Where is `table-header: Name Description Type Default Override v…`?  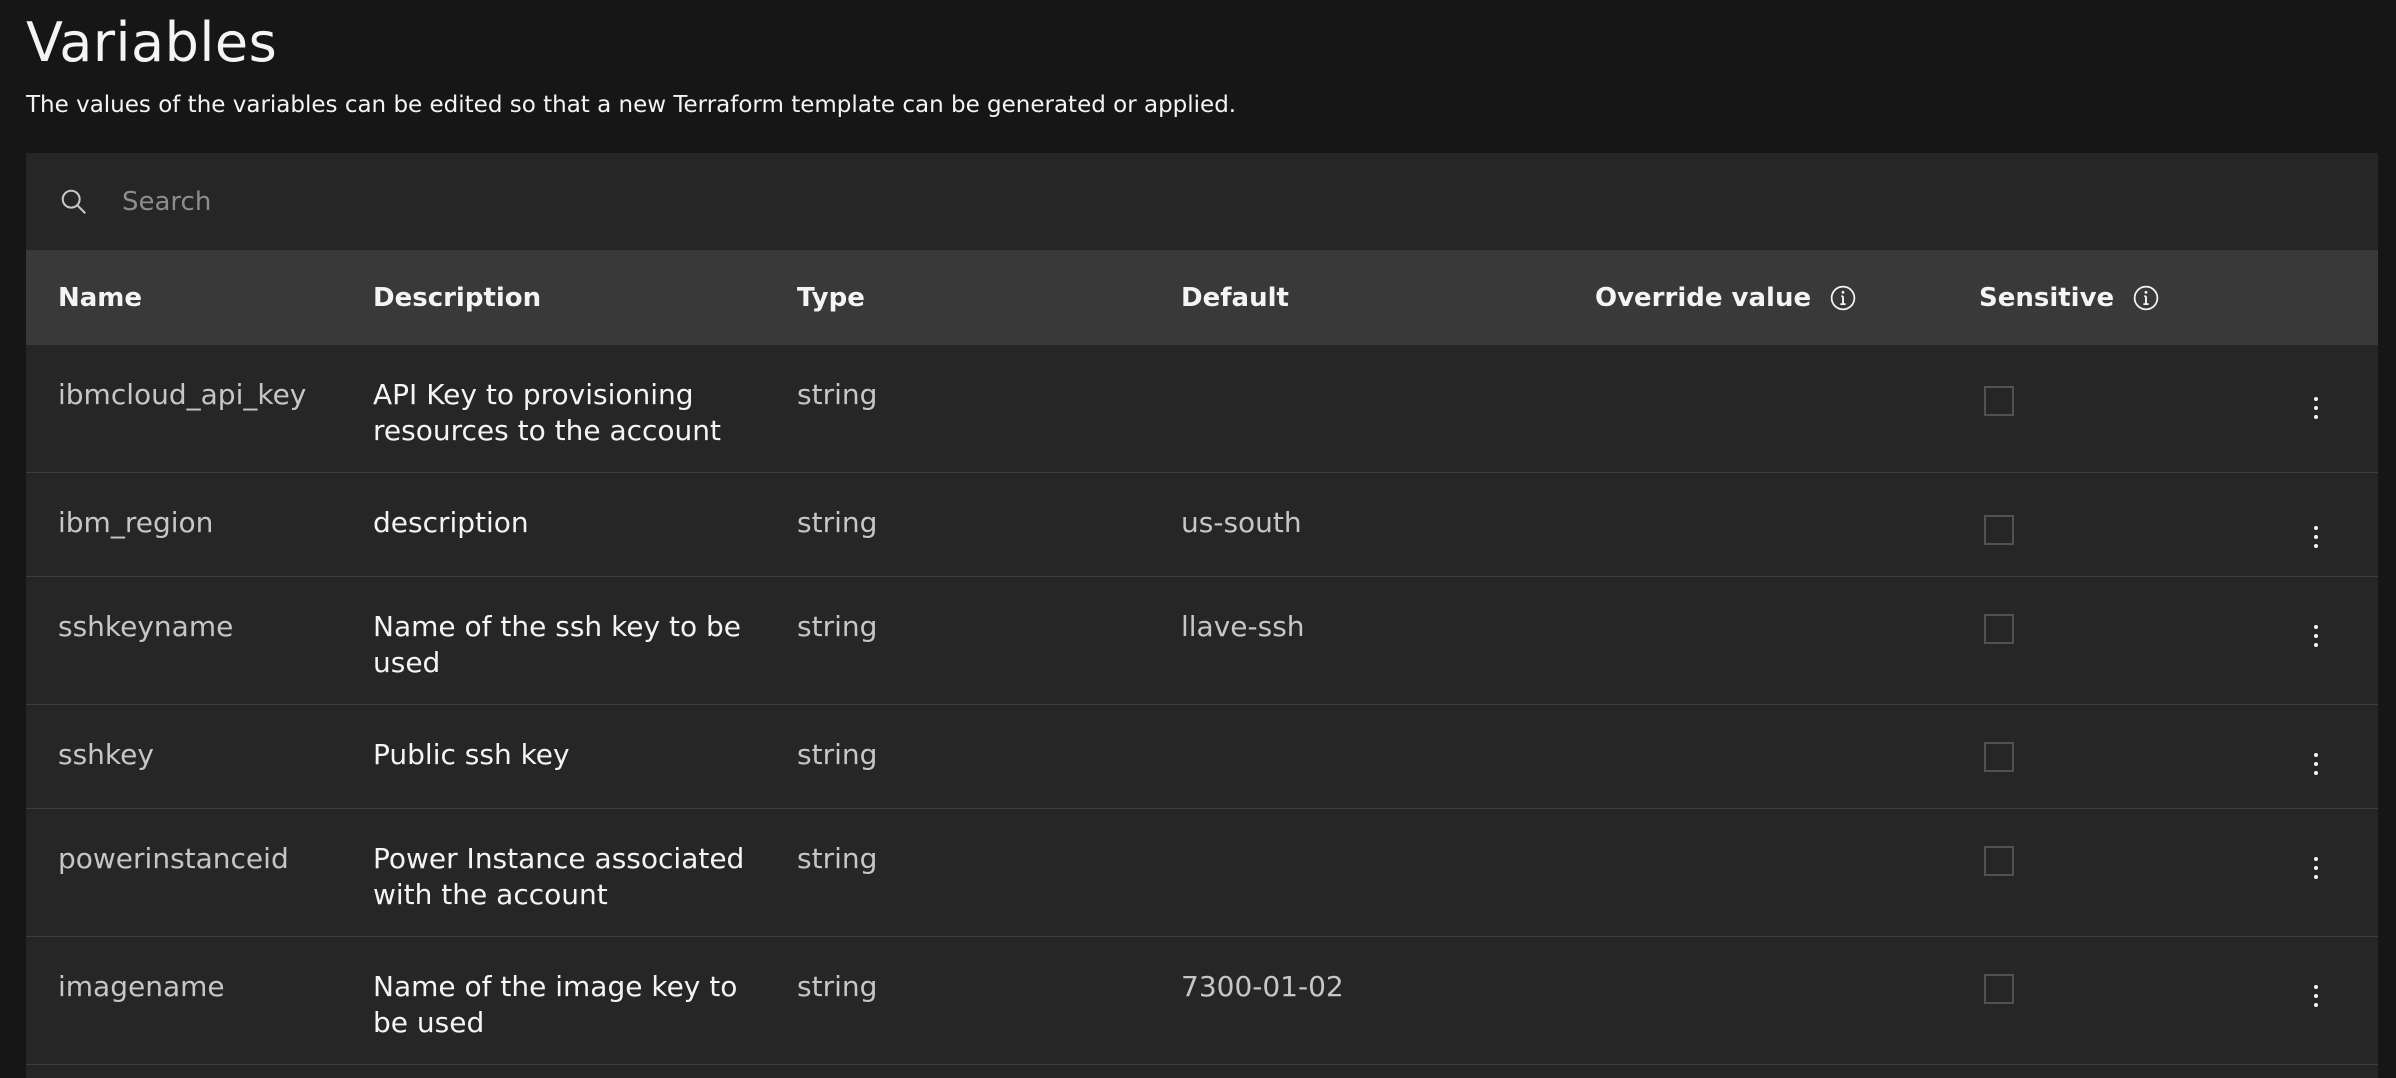 table-header: Name Description Type Default Override v… is located at coordinates (1202, 297).